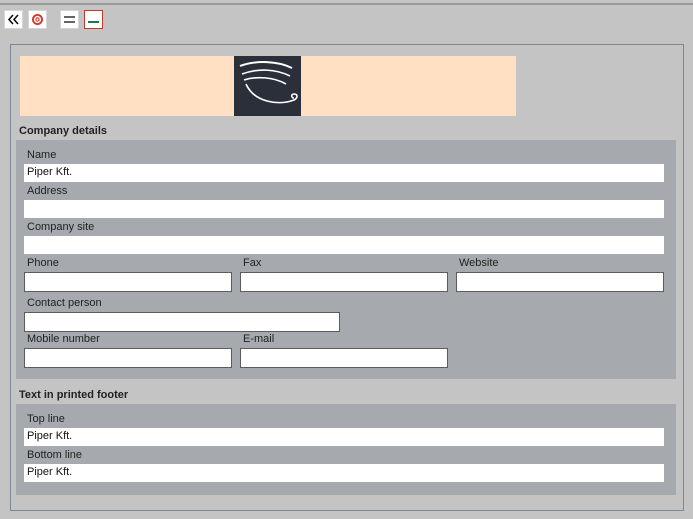  Describe the element at coordinates (74, 395) in the screenshot. I see `footer-title: Text in printed footer` at that location.